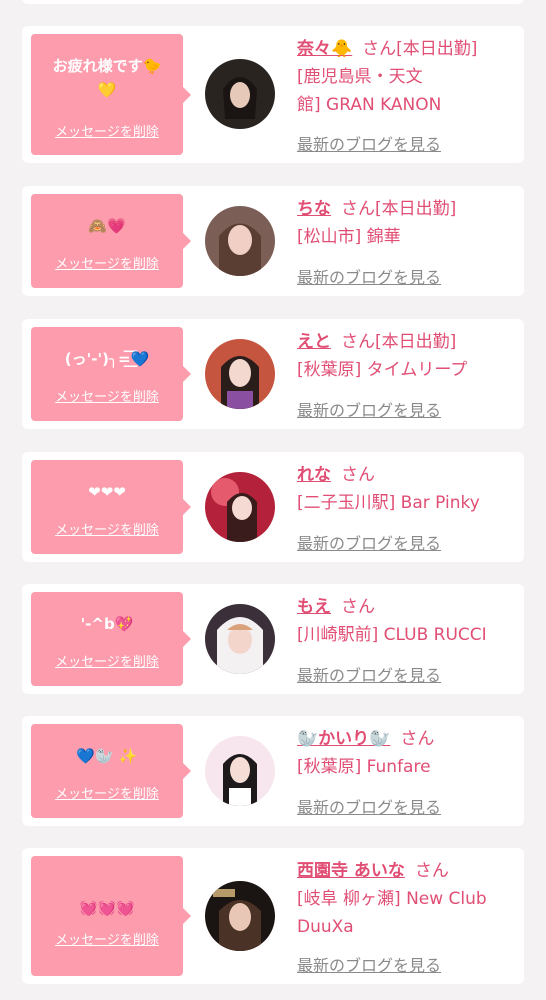 The height and width of the screenshot is (1000, 546). What do you see at coordinates (107, 492) in the screenshot?
I see `message-text: ❤❤❤` at bounding box center [107, 492].